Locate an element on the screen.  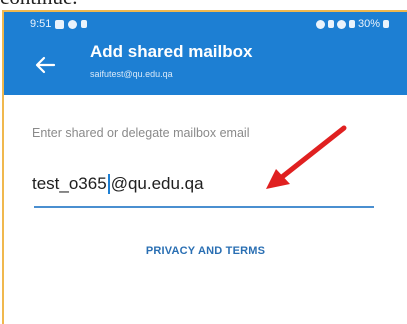
mailbox-email-label: Enter shared or delegate mailbox email is located at coordinates (141, 133).